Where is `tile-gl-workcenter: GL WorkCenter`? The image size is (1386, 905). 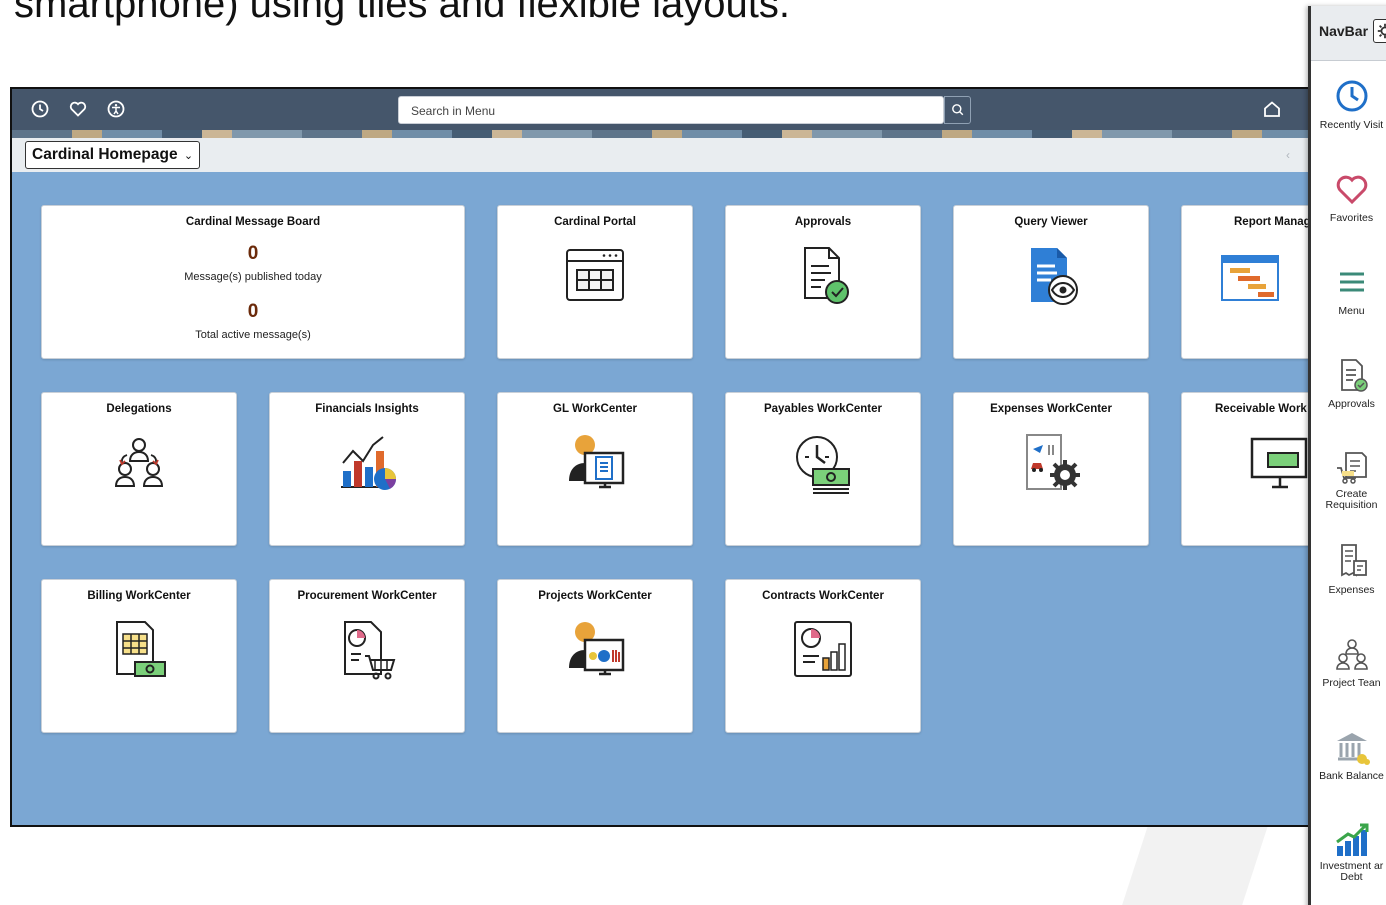 tile-gl-workcenter: GL WorkCenter is located at coordinates (595, 469).